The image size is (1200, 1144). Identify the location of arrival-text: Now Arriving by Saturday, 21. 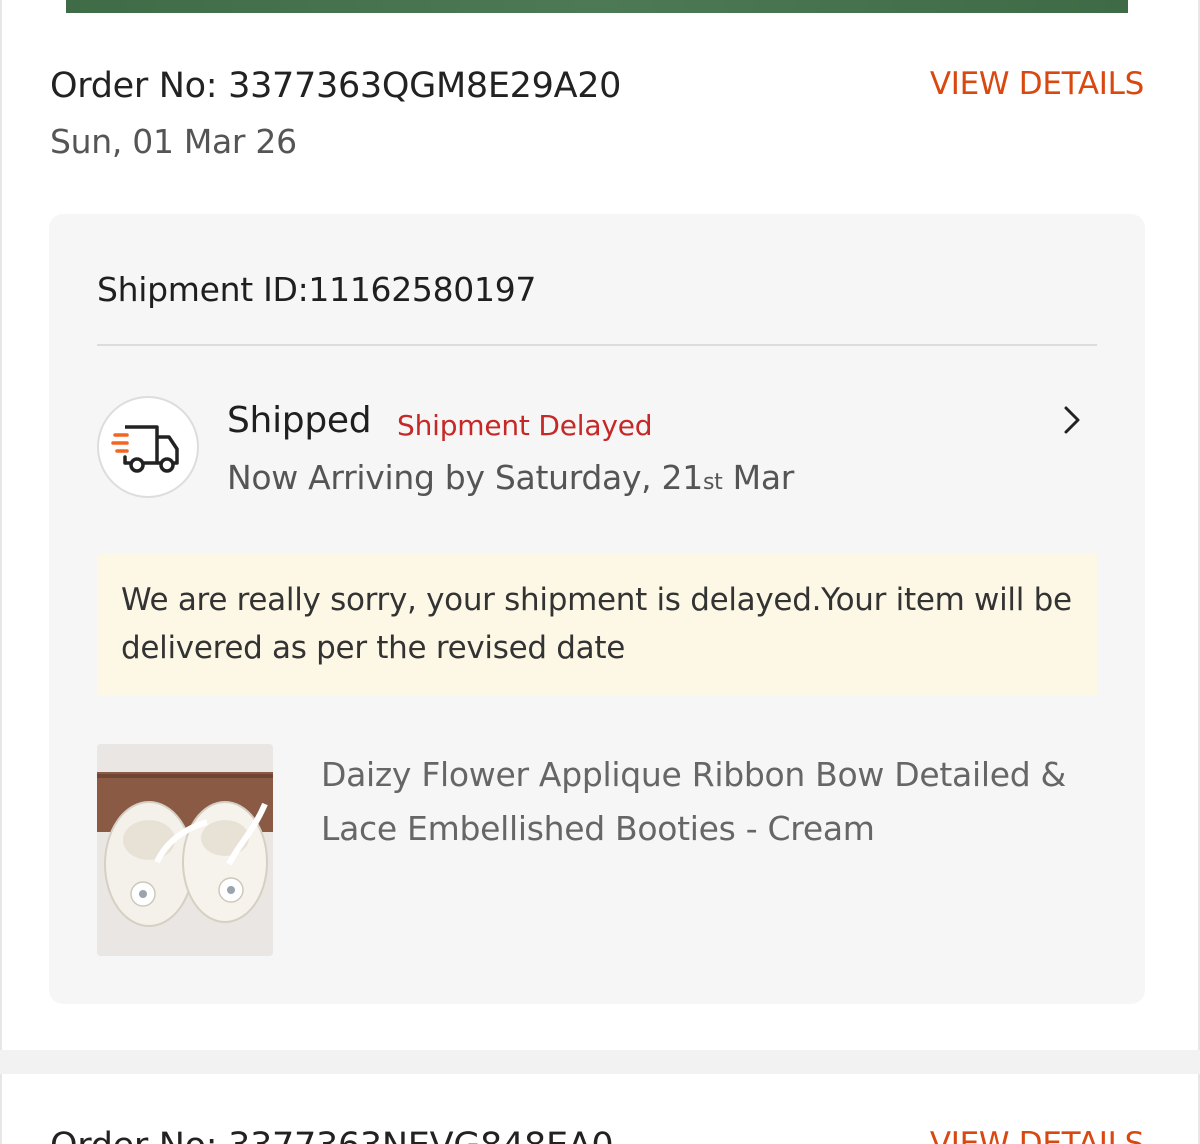
(465, 477).